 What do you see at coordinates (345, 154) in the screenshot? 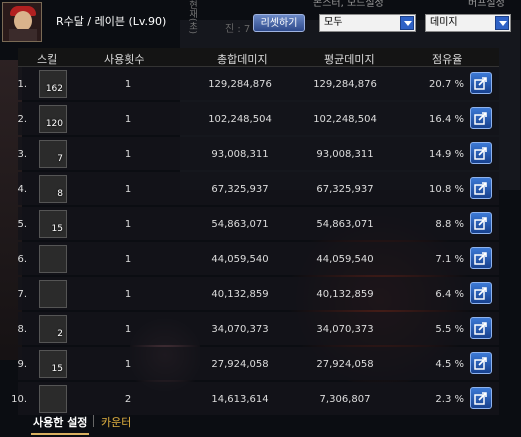
I see `avg-damage: 93,008,311` at bounding box center [345, 154].